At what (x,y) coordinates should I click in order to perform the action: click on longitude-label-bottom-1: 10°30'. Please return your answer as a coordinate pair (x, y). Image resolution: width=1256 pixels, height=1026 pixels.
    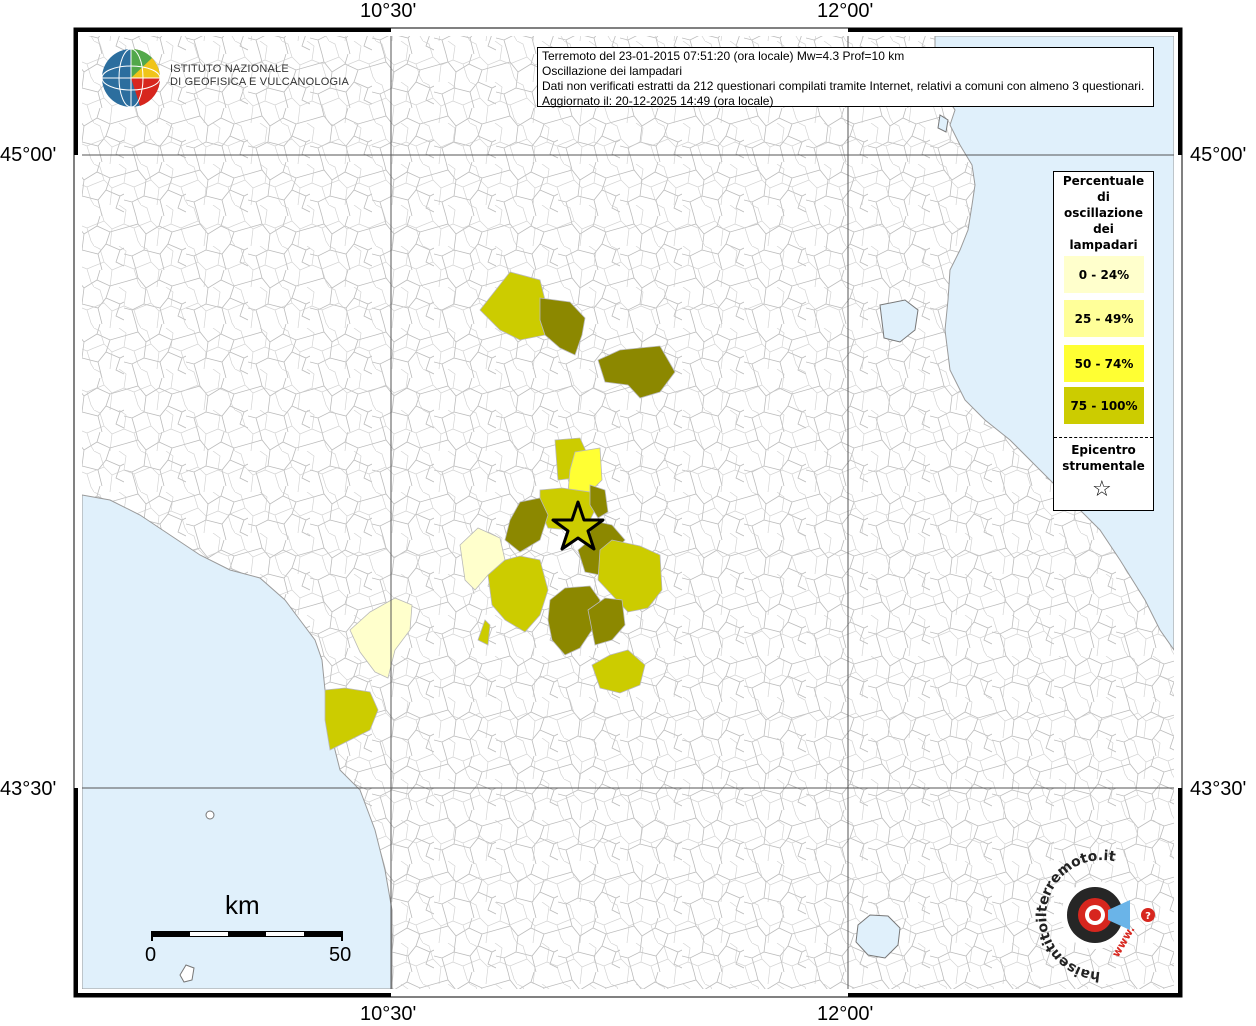
    Looking at the image, I should click on (388, 1014).